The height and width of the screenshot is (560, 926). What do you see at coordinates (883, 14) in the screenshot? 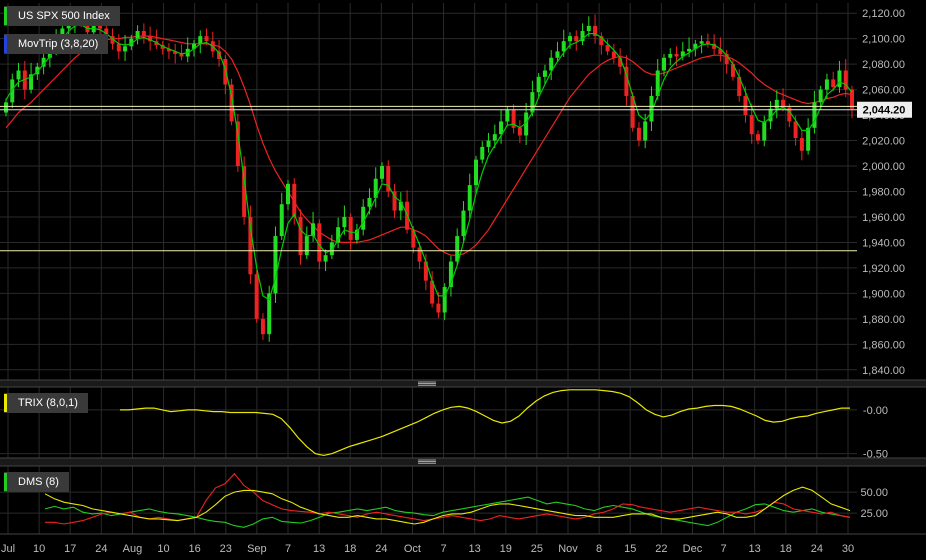
I see `price-y-tick-label: 2,120.00` at bounding box center [883, 14].